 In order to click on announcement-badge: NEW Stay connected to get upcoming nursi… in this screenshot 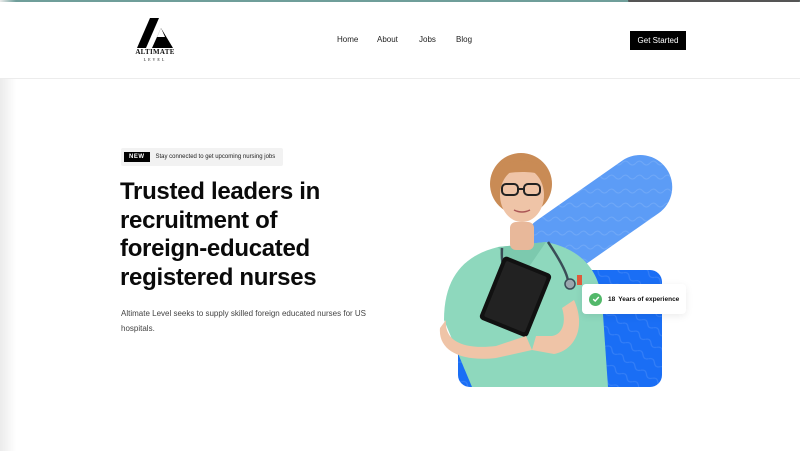, I will do `click(202, 157)`.